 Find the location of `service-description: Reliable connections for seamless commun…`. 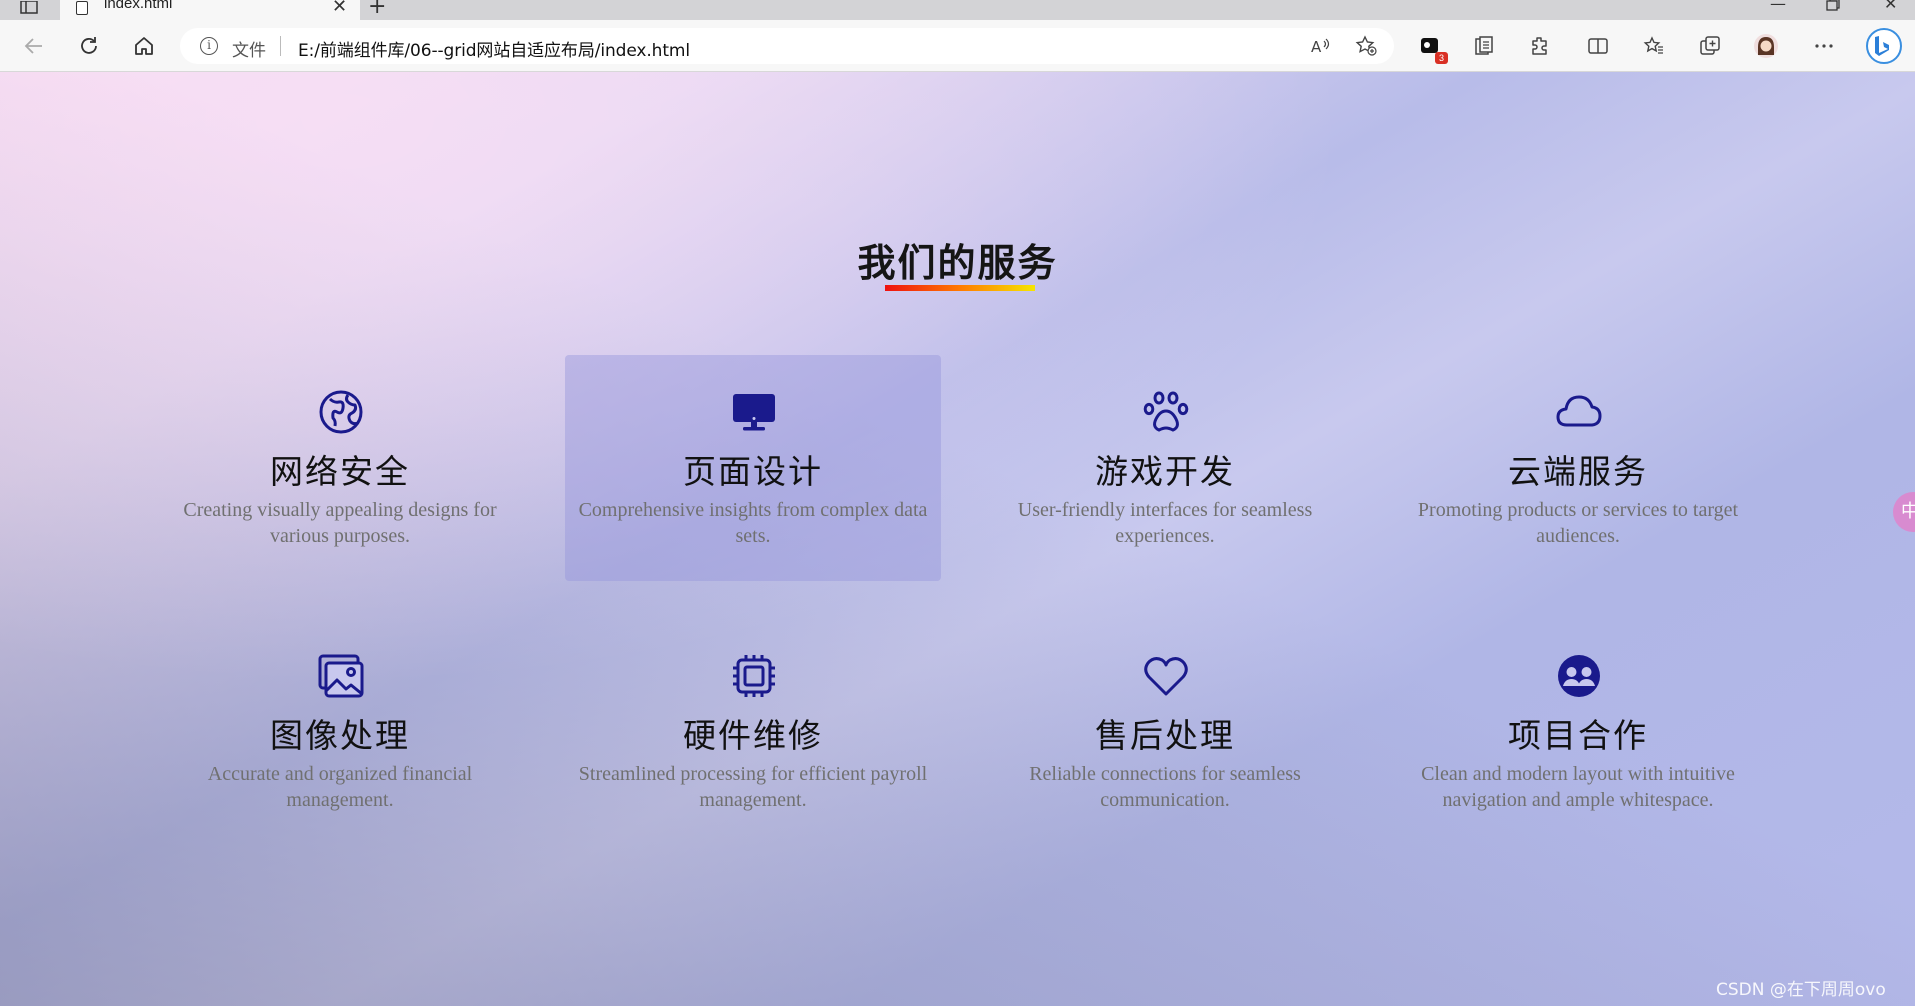

service-description: Reliable connections for seamless commun… is located at coordinates (1165, 787).